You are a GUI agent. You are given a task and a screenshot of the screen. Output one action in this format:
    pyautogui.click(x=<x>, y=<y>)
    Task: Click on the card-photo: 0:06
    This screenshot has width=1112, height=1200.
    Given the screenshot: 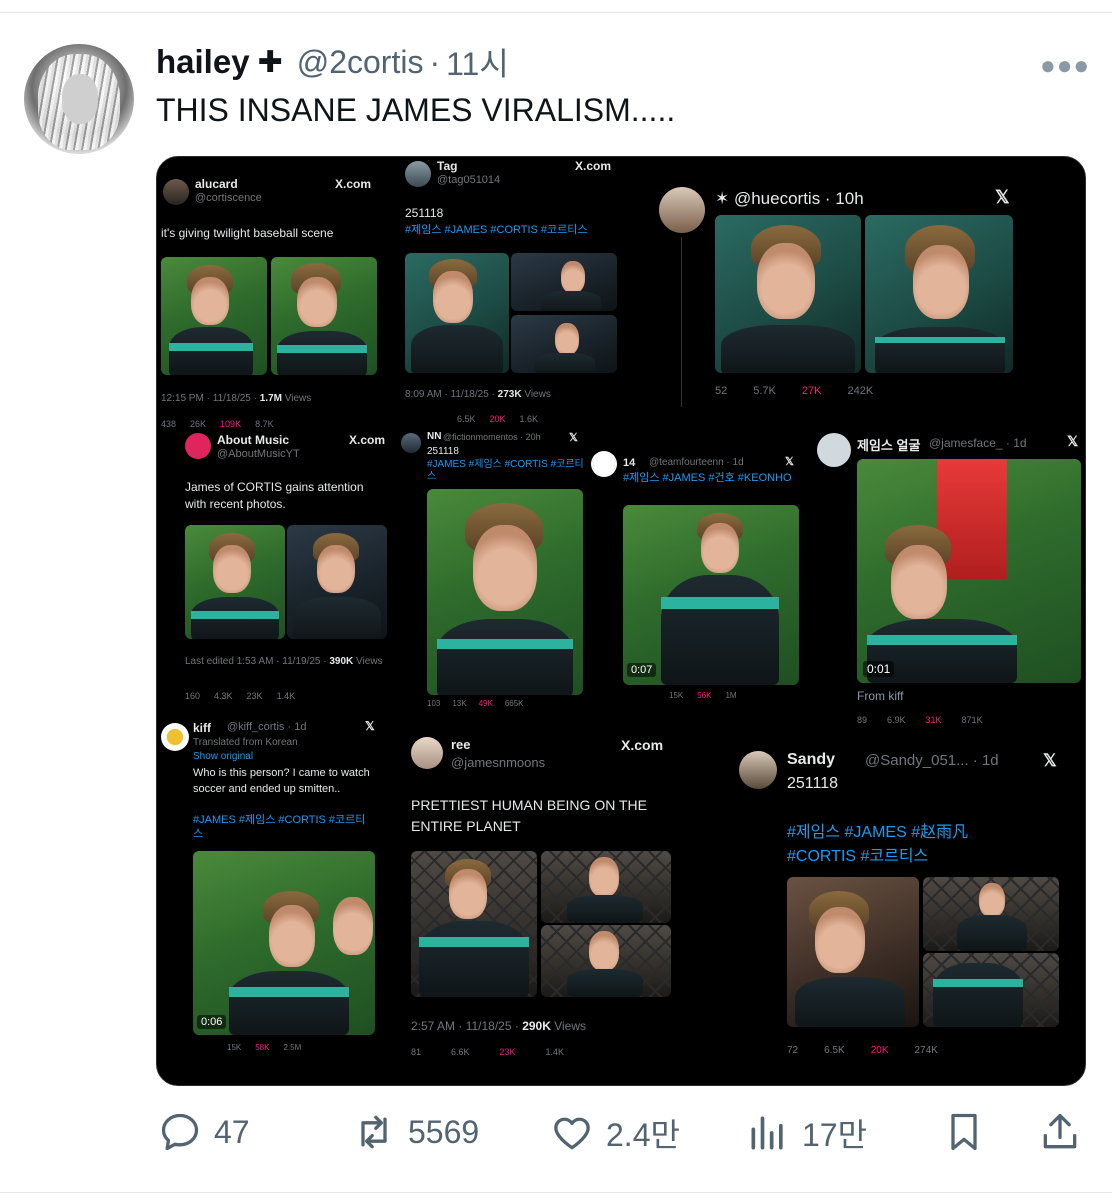 What is the action you would take?
    pyautogui.click(x=284, y=943)
    